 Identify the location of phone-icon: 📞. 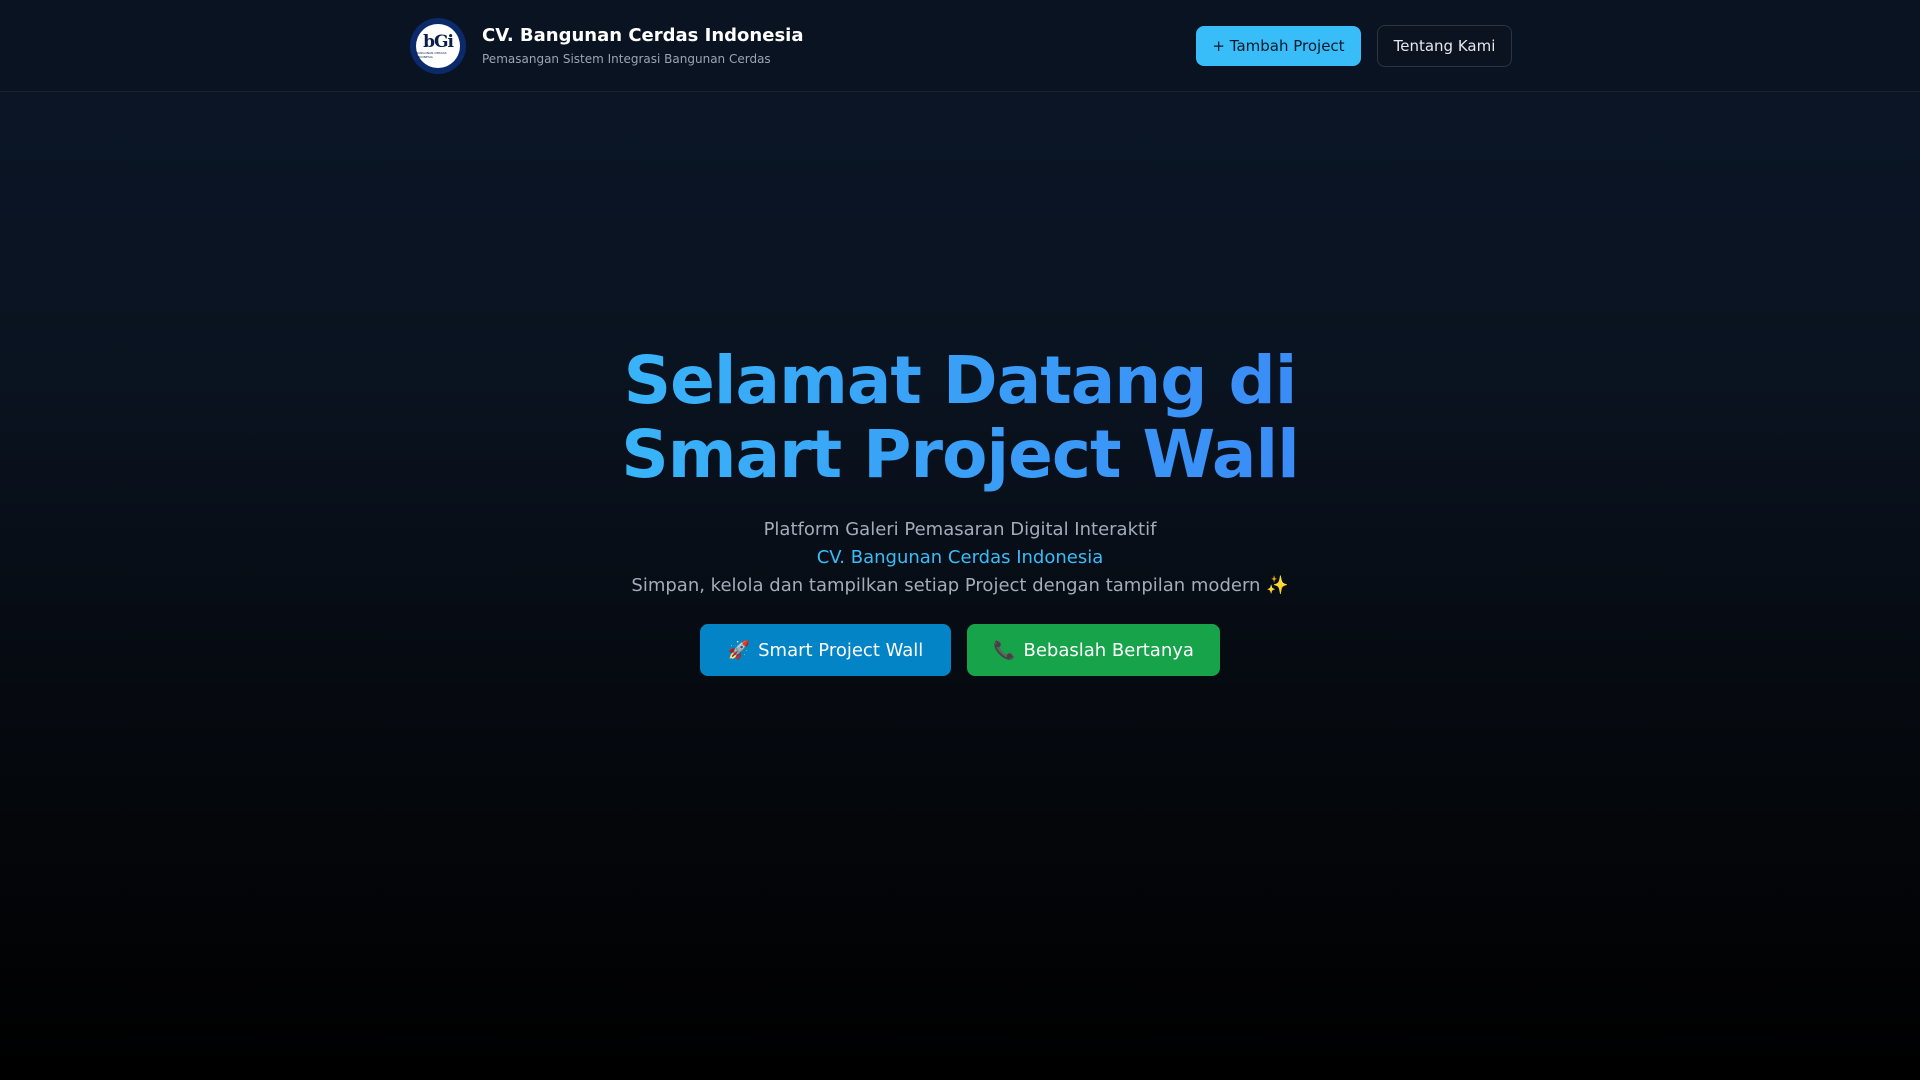
(1004, 650).